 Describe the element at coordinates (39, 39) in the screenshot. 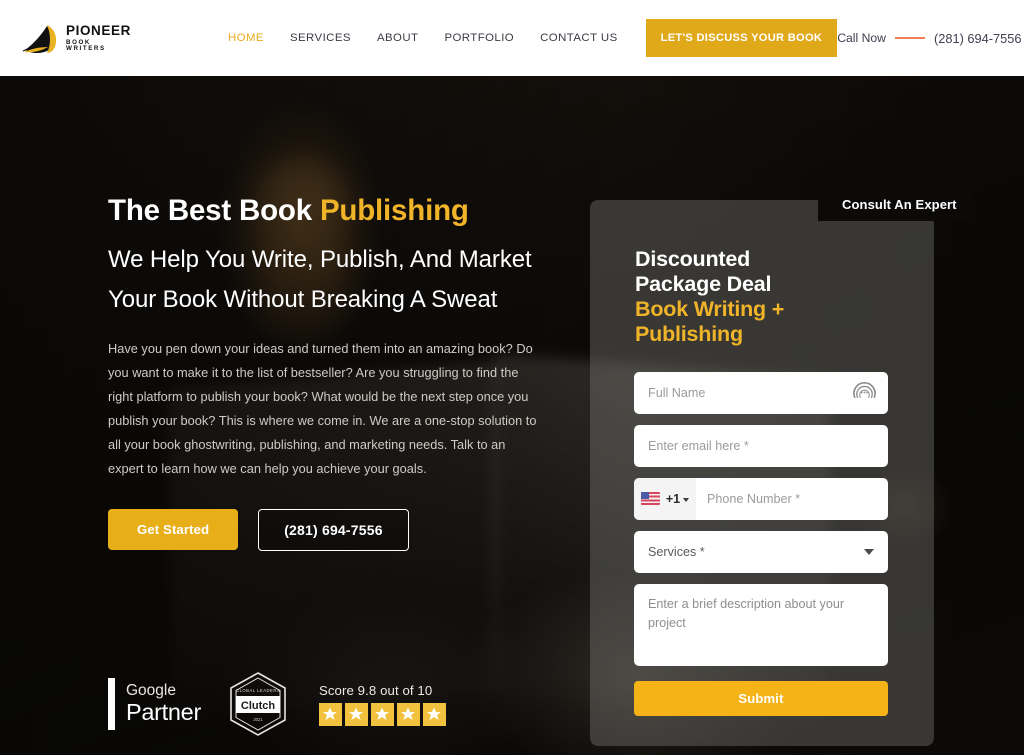

I see `quill-pen-logo-icon` at that location.